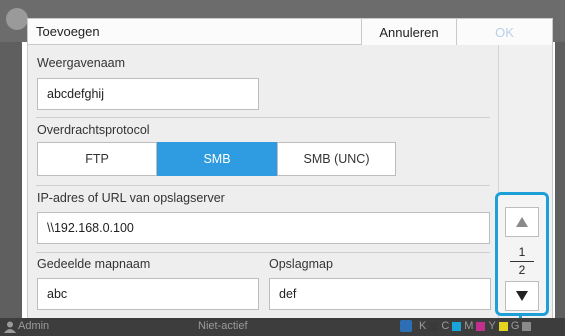  What do you see at coordinates (282, 327) in the screenshot?
I see `status-bar: Admin Niet-actief K C M Y G` at bounding box center [282, 327].